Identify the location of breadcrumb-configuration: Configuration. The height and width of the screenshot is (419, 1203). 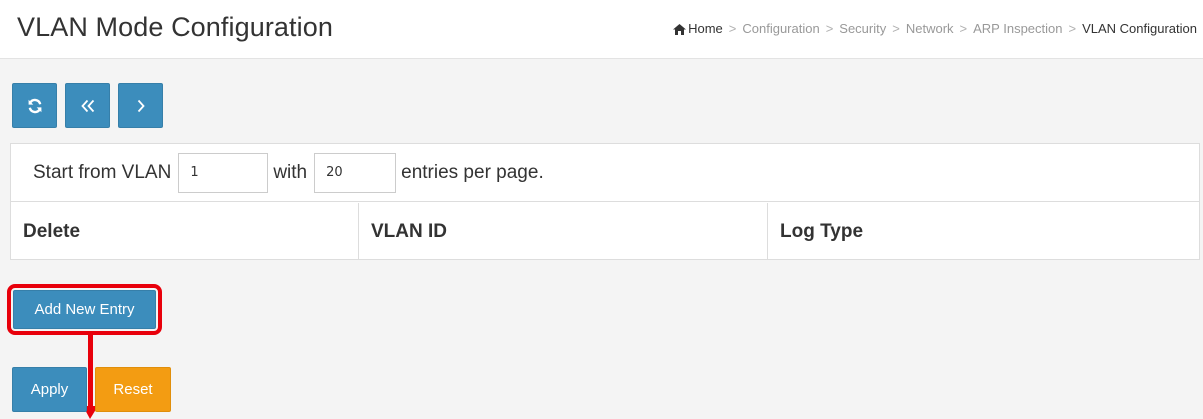
(780, 28).